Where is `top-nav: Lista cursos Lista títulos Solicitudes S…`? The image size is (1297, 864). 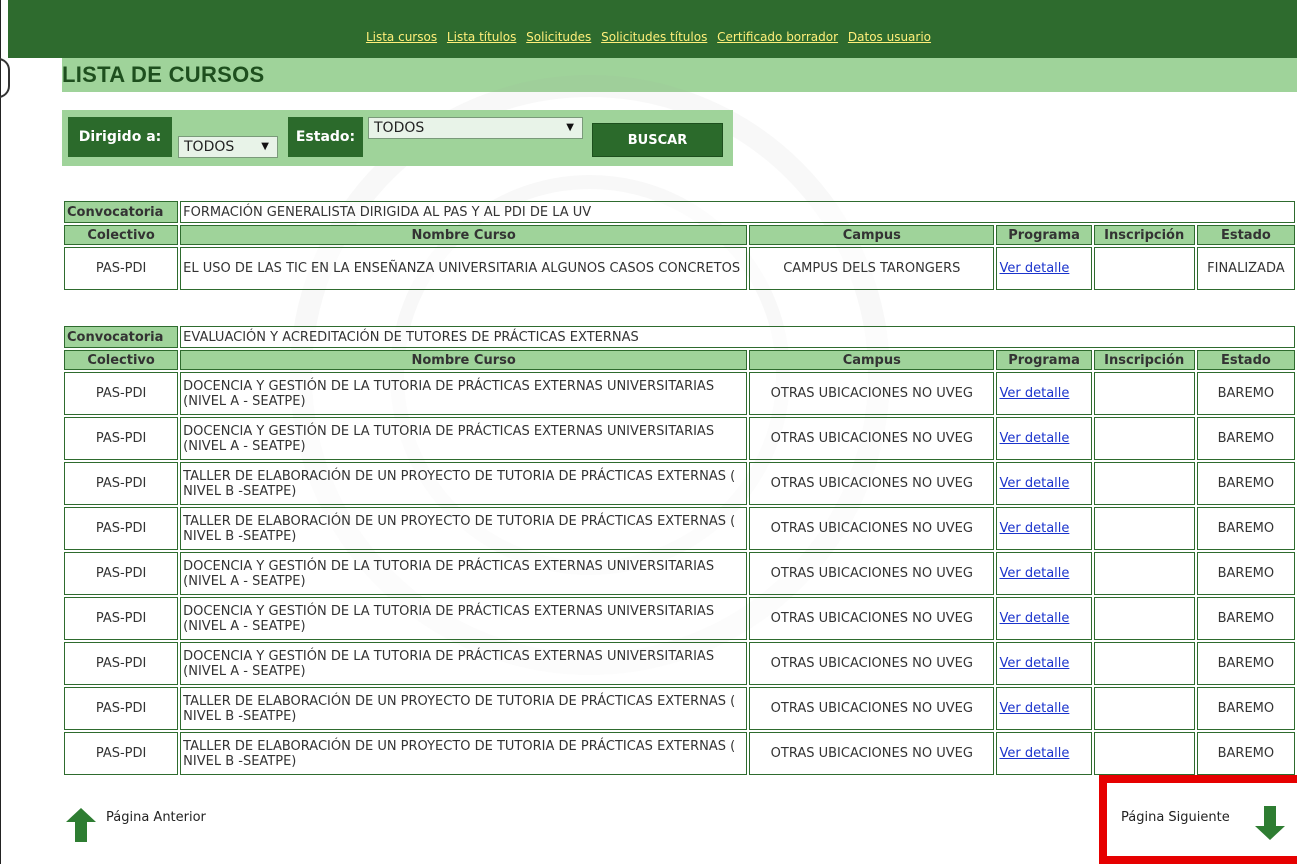 top-nav: Lista cursos Lista títulos Solicitudes S… is located at coordinates (648, 37).